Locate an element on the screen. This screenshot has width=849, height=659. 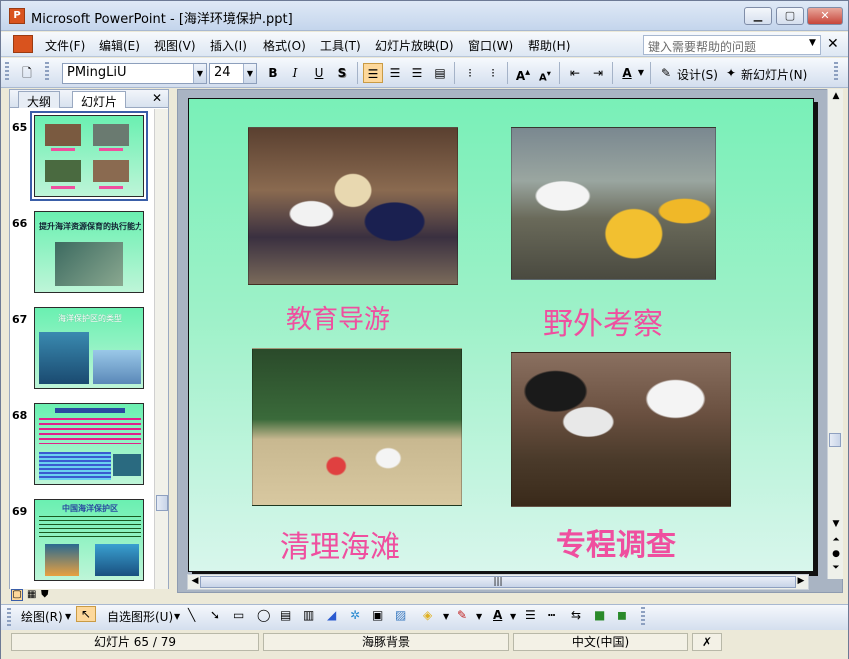
decrease-indent-icon: ⇤ is located at coordinates (575, 73).